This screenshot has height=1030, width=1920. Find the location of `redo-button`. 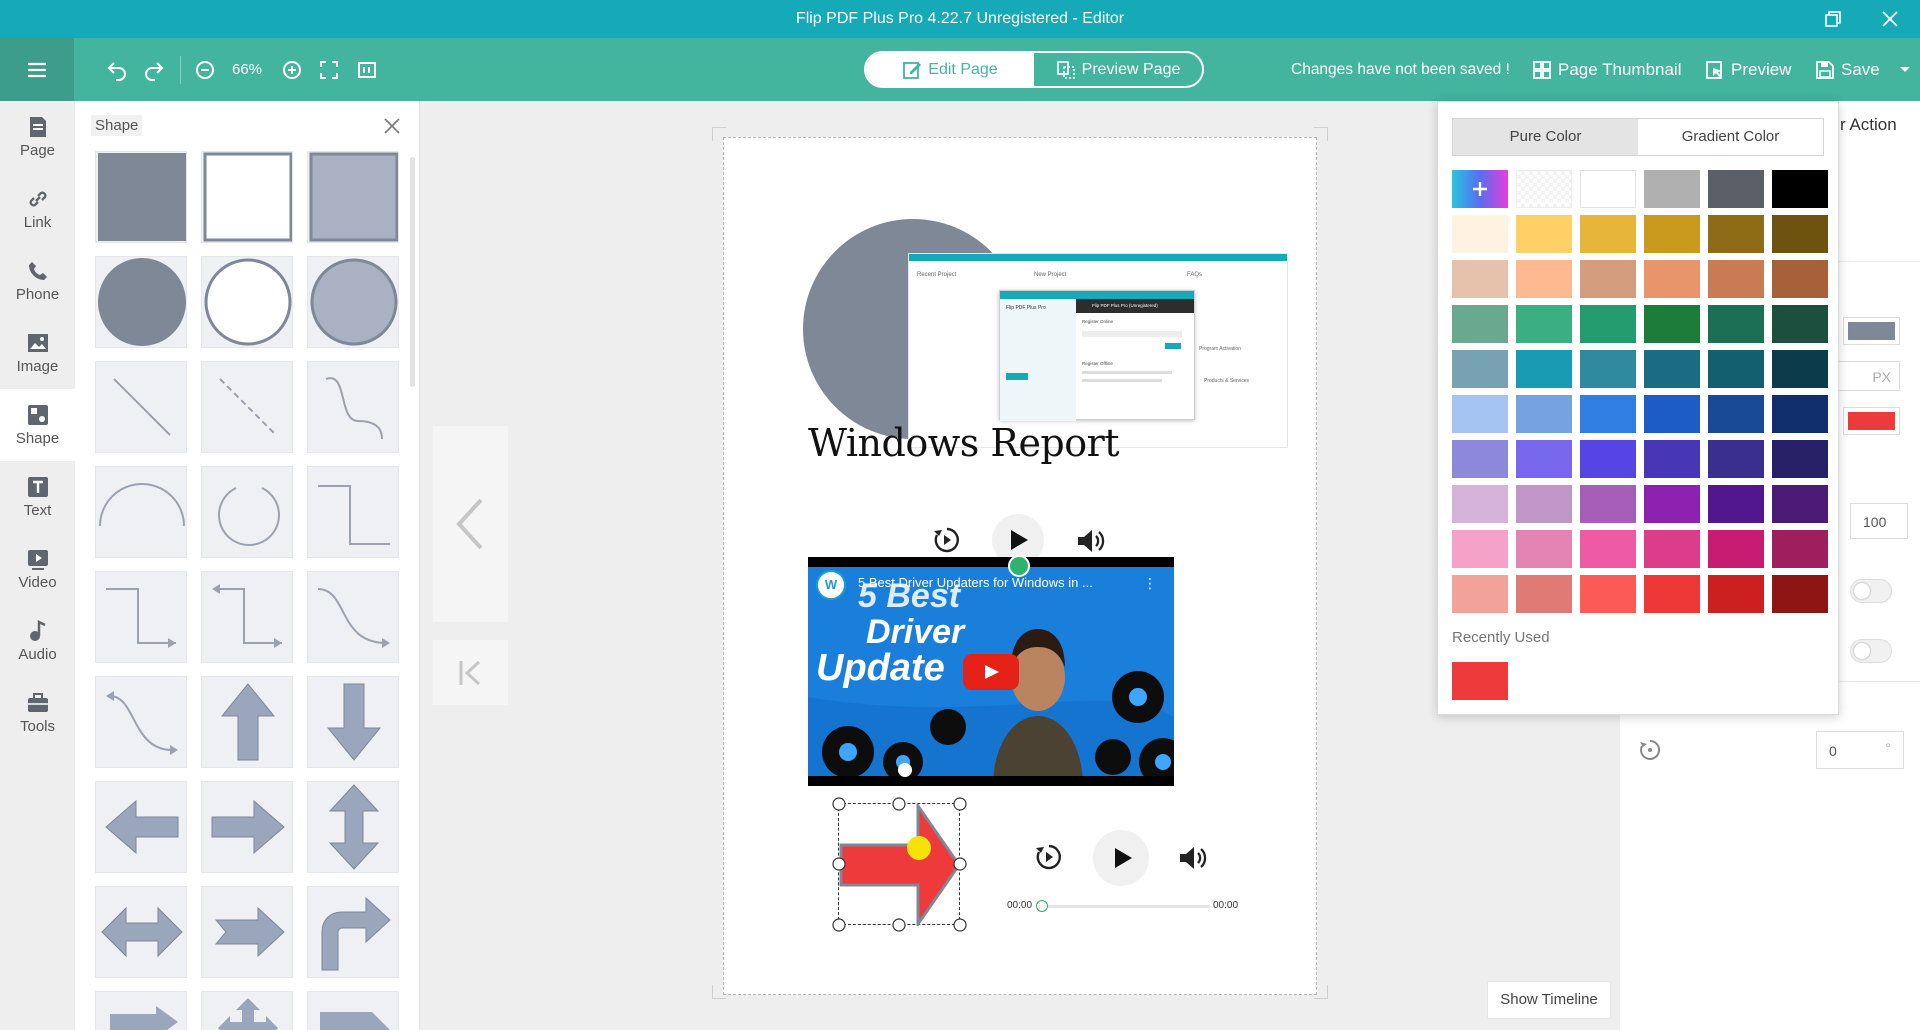

redo-button is located at coordinates (154, 70).